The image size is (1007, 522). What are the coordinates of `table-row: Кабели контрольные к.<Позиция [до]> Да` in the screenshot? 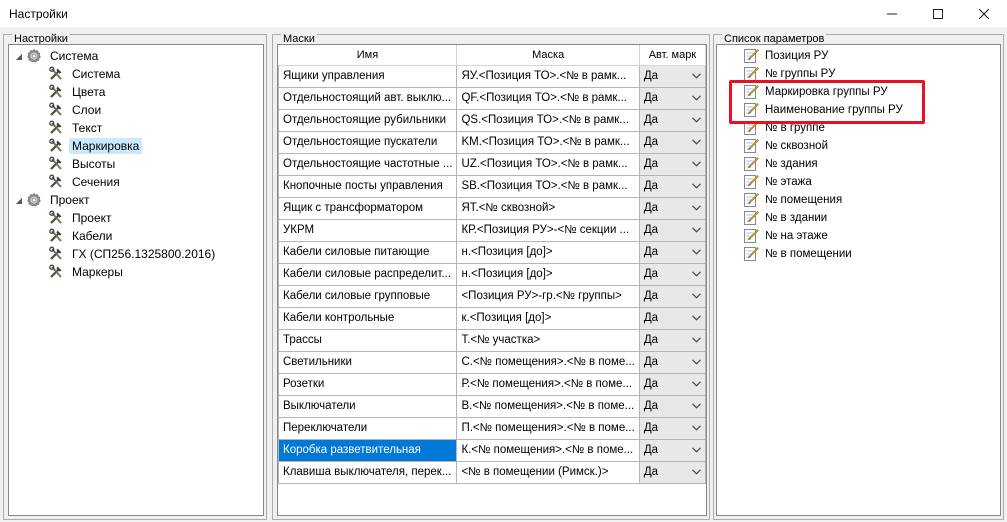 It's located at (492, 318).